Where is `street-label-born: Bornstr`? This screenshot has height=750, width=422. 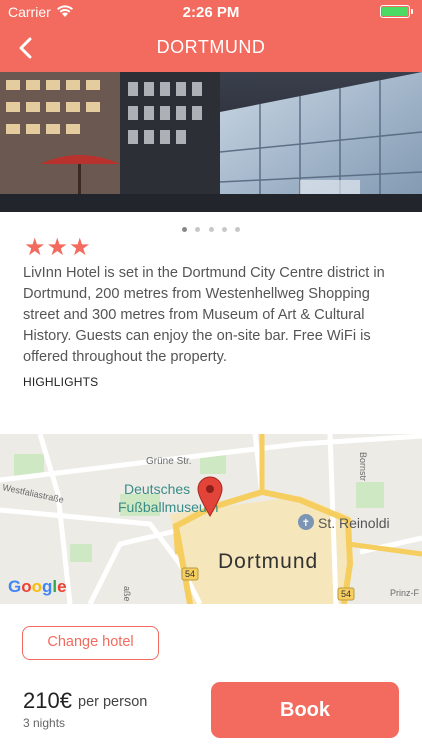
street-label-born: Bornstr is located at coordinates (363, 466).